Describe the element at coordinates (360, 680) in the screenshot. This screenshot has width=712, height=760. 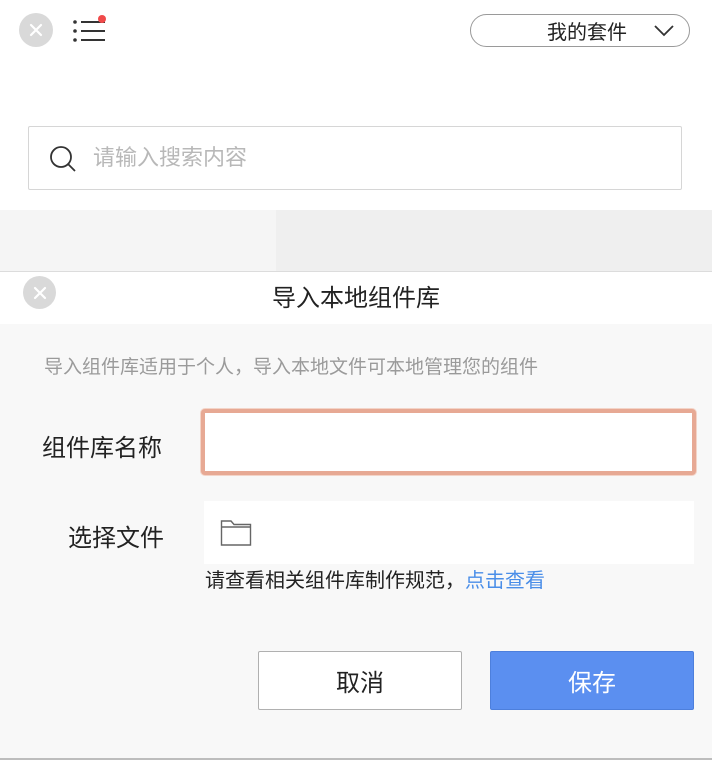
I see `cancel-button: 取消` at that location.